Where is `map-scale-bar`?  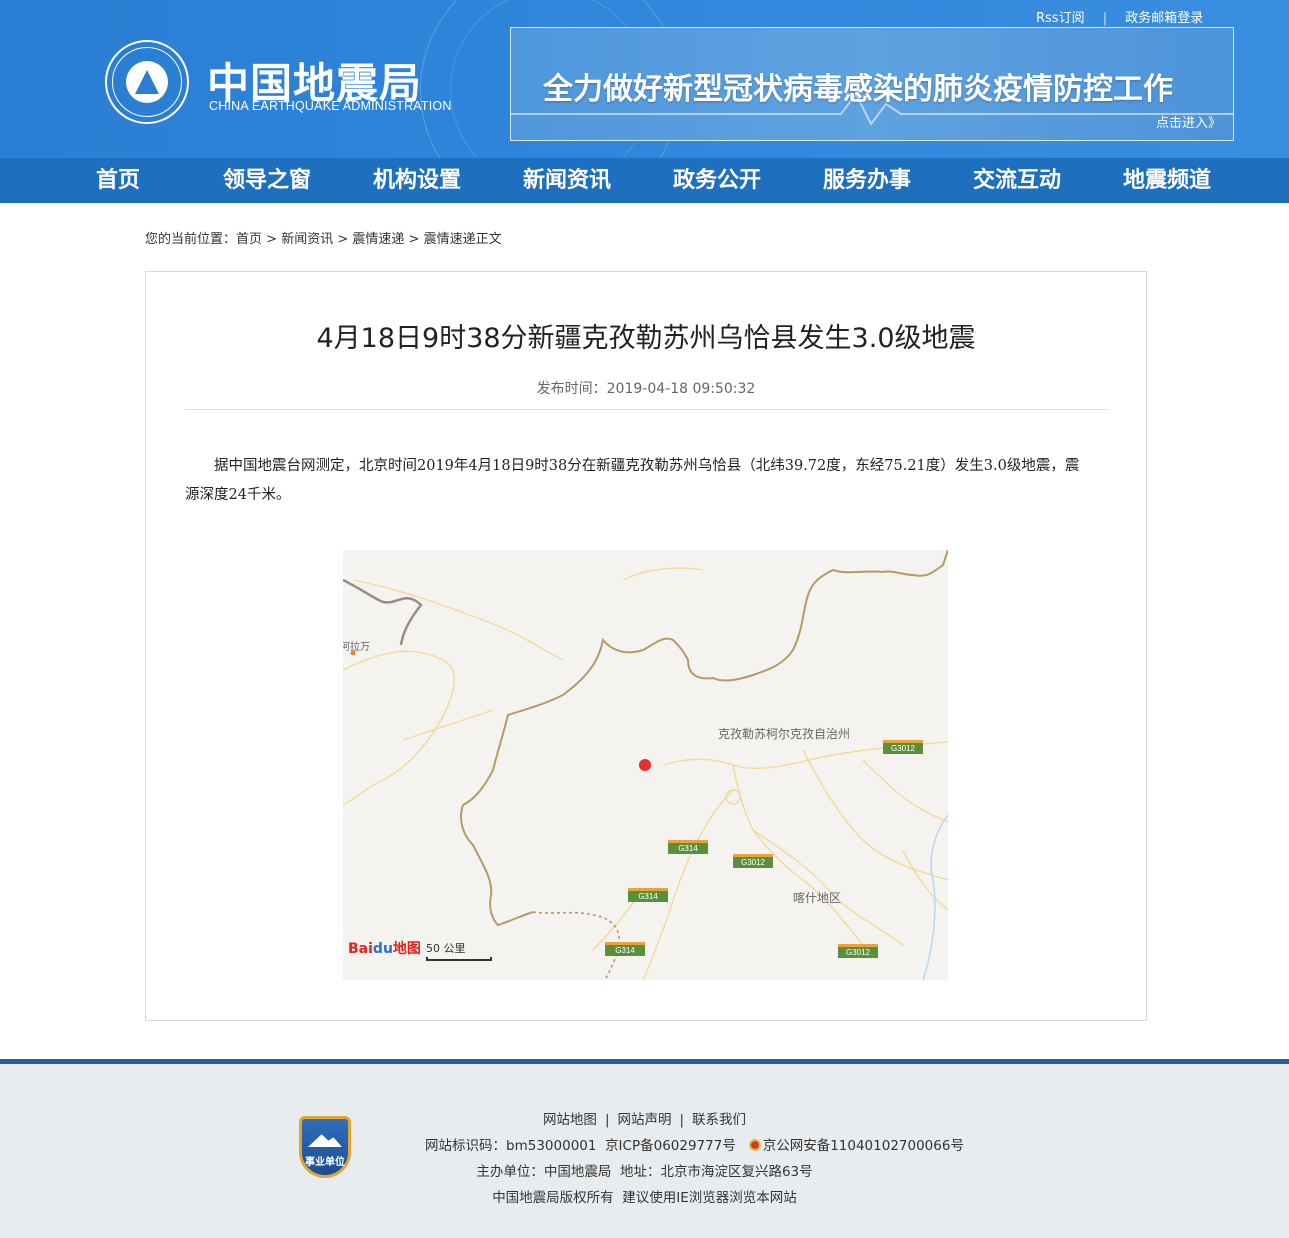 map-scale-bar is located at coordinates (459, 959).